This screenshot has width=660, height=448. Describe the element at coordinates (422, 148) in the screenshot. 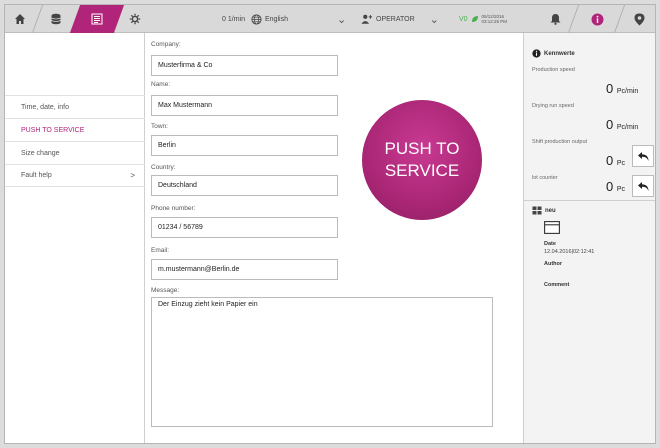

I see `push-button-line1: PUSH TO` at that location.